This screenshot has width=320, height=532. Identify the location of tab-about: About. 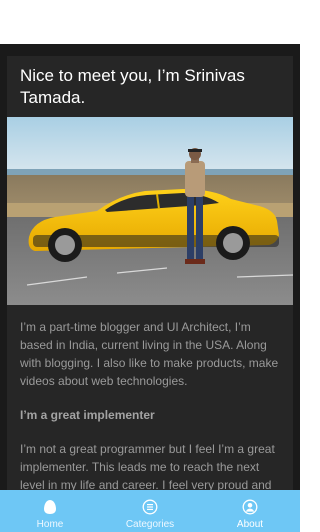
(250, 511).